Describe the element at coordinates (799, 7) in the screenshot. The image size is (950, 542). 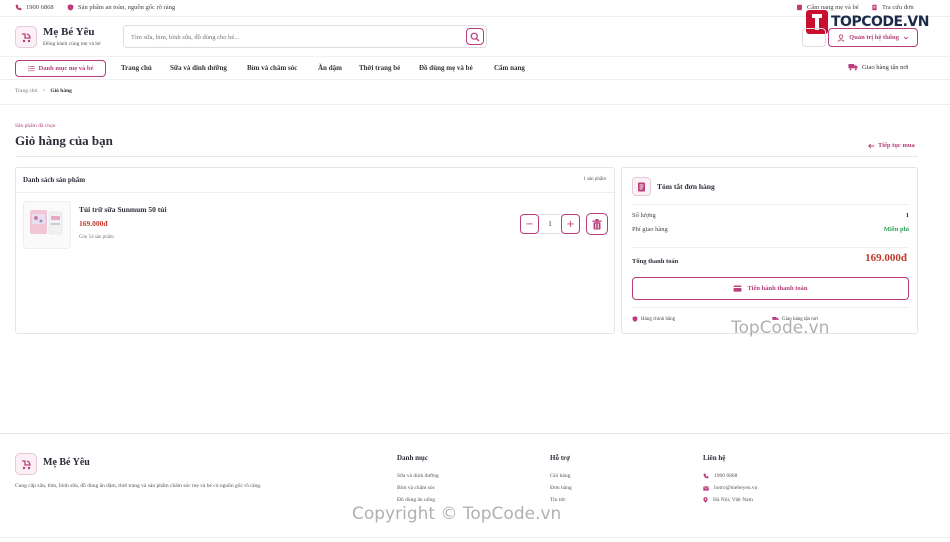
I see `book-icon` at that location.